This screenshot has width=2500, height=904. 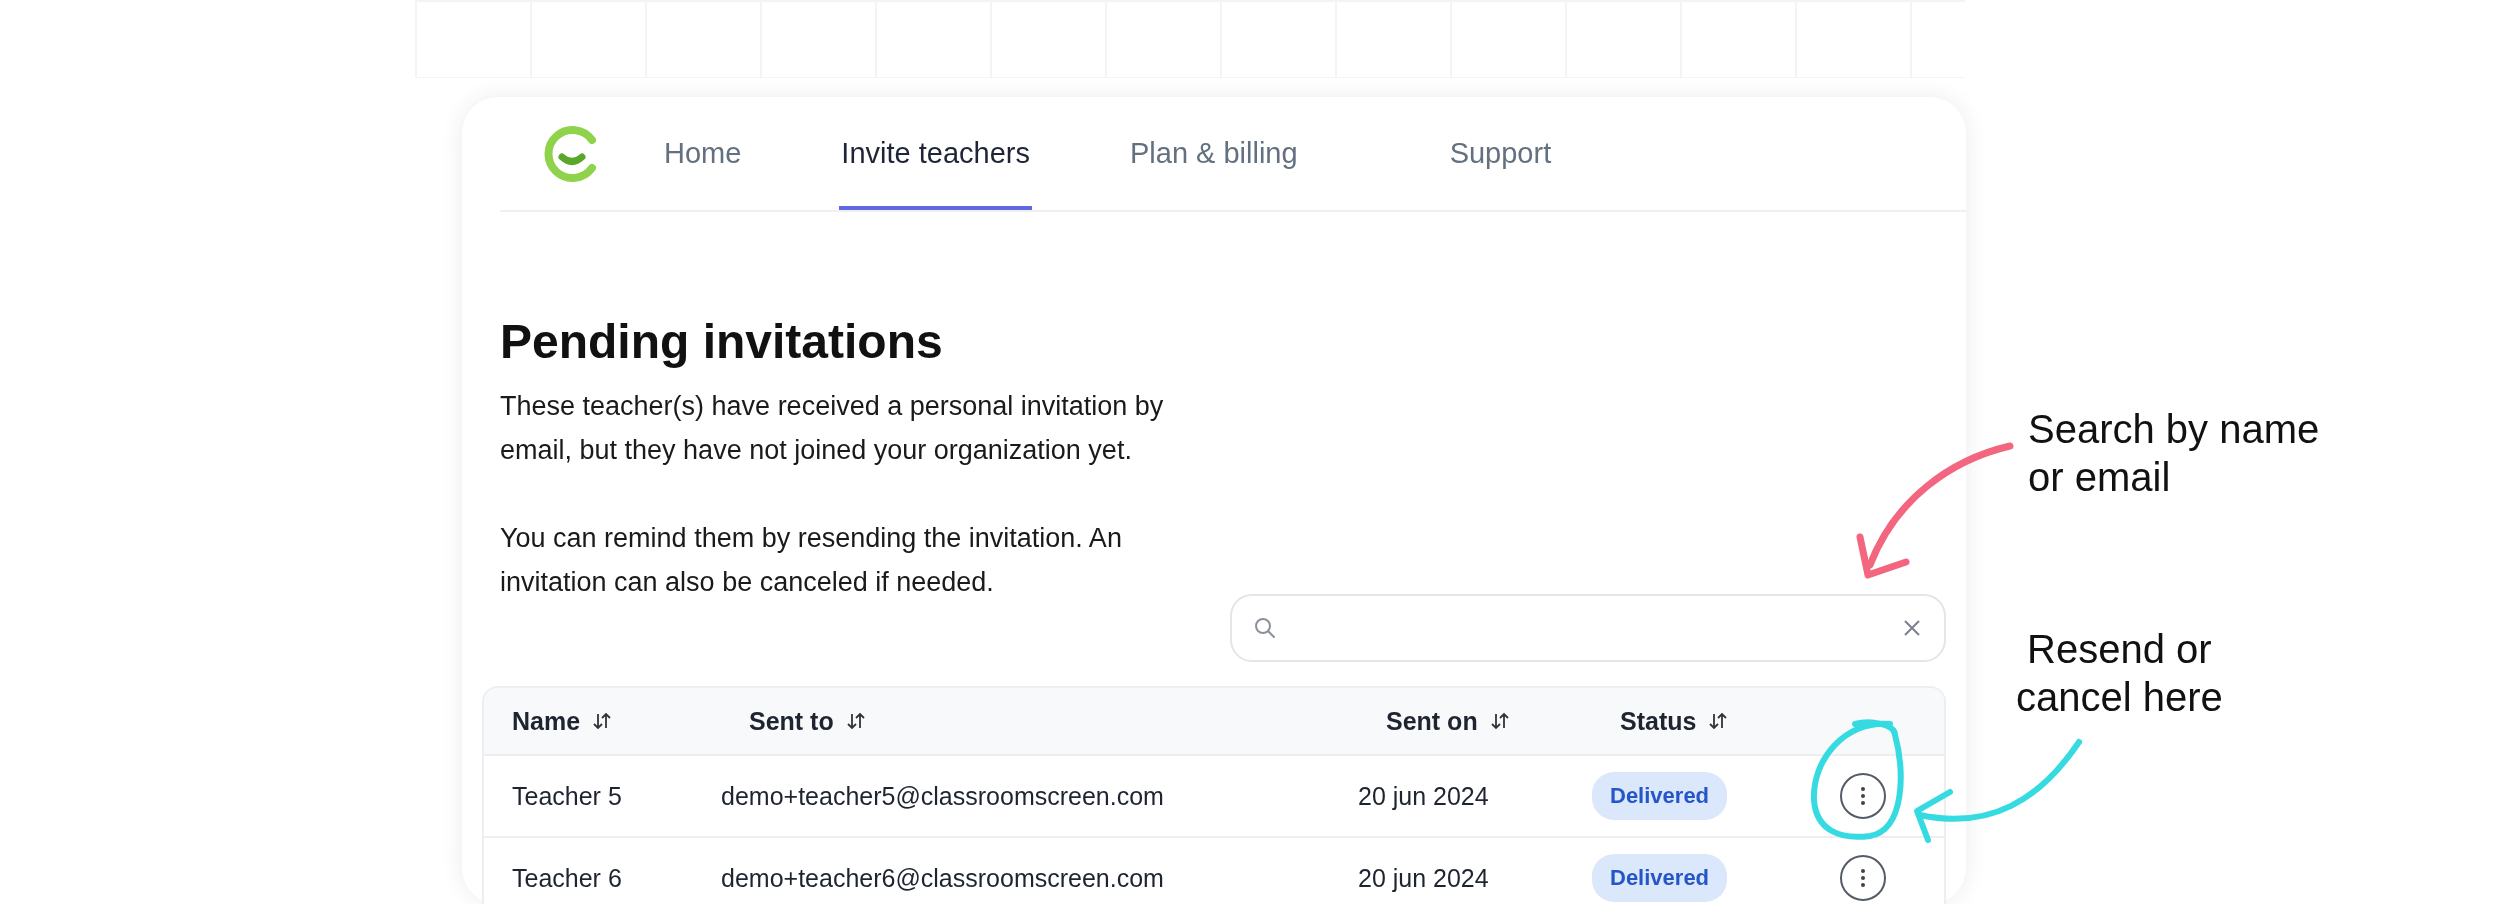 What do you see at coordinates (1588, 628) in the screenshot?
I see `search-field` at bounding box center [1588, 628].